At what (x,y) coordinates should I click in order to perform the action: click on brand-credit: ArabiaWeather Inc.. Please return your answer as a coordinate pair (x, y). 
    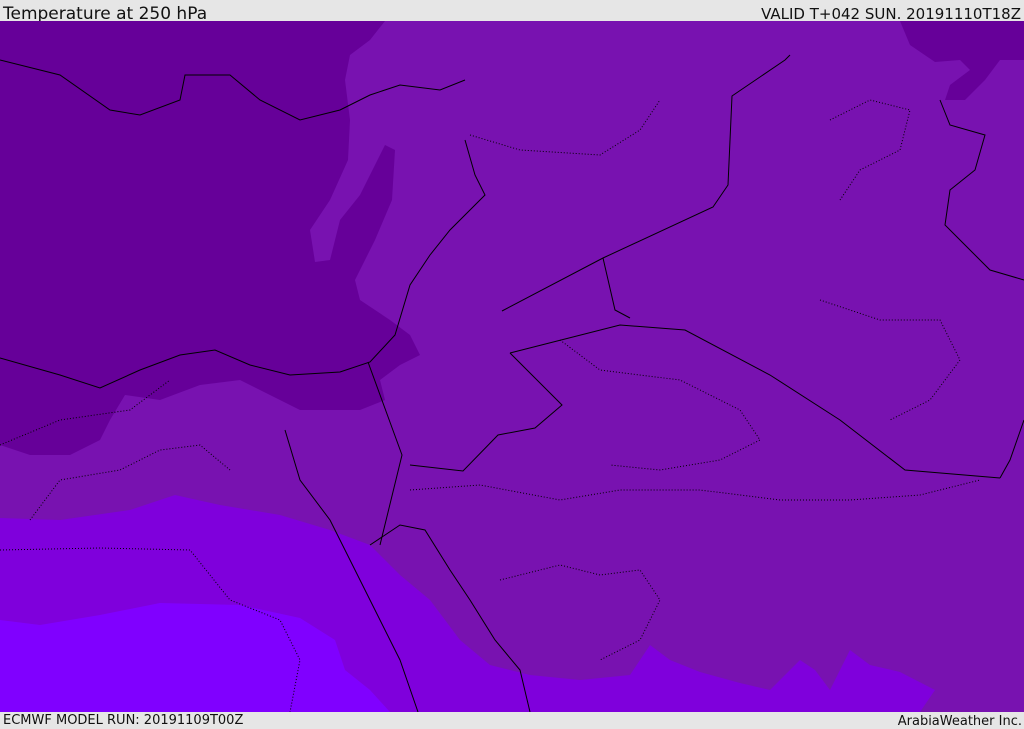
    Looking at the image, I should click on (959, 721).